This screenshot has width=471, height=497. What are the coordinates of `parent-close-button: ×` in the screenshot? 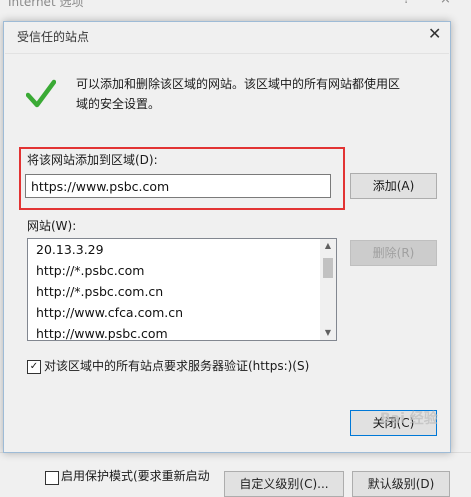 It's located at (445, 3).